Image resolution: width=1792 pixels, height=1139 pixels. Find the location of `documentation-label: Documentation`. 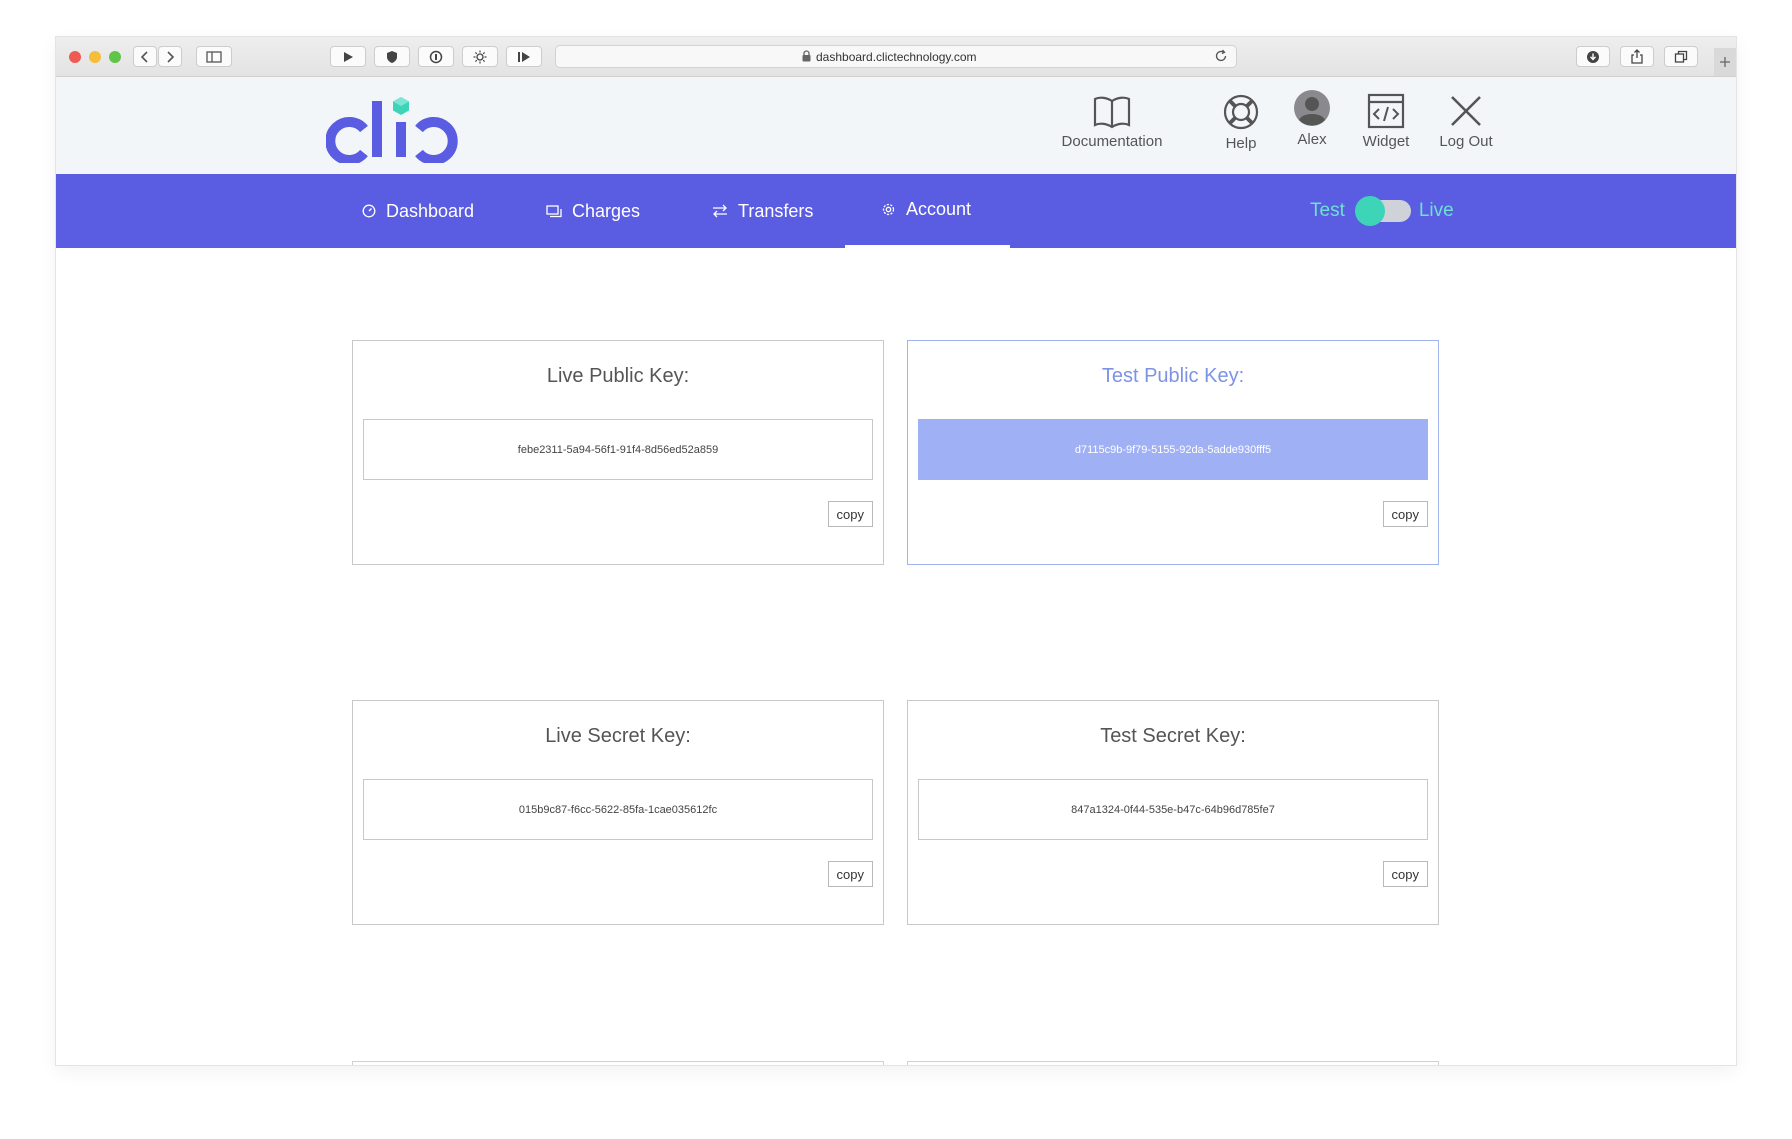

documentation-label: Documentation is located at coordinates (1112, 141).